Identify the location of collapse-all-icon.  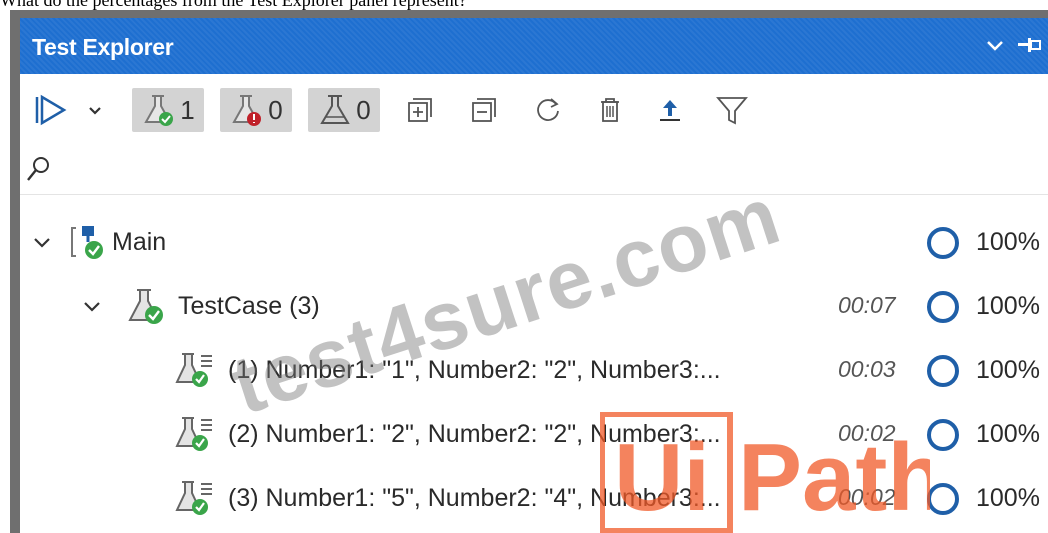
(484, 110).